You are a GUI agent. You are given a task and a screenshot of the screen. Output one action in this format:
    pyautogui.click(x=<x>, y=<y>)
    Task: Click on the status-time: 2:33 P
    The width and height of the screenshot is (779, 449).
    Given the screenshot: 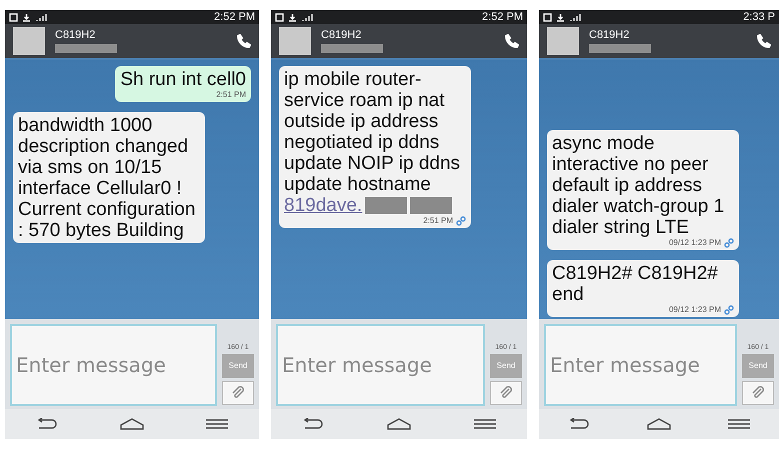 What is the action you would take?
    pyautogui.click(x=759, y=17)
    